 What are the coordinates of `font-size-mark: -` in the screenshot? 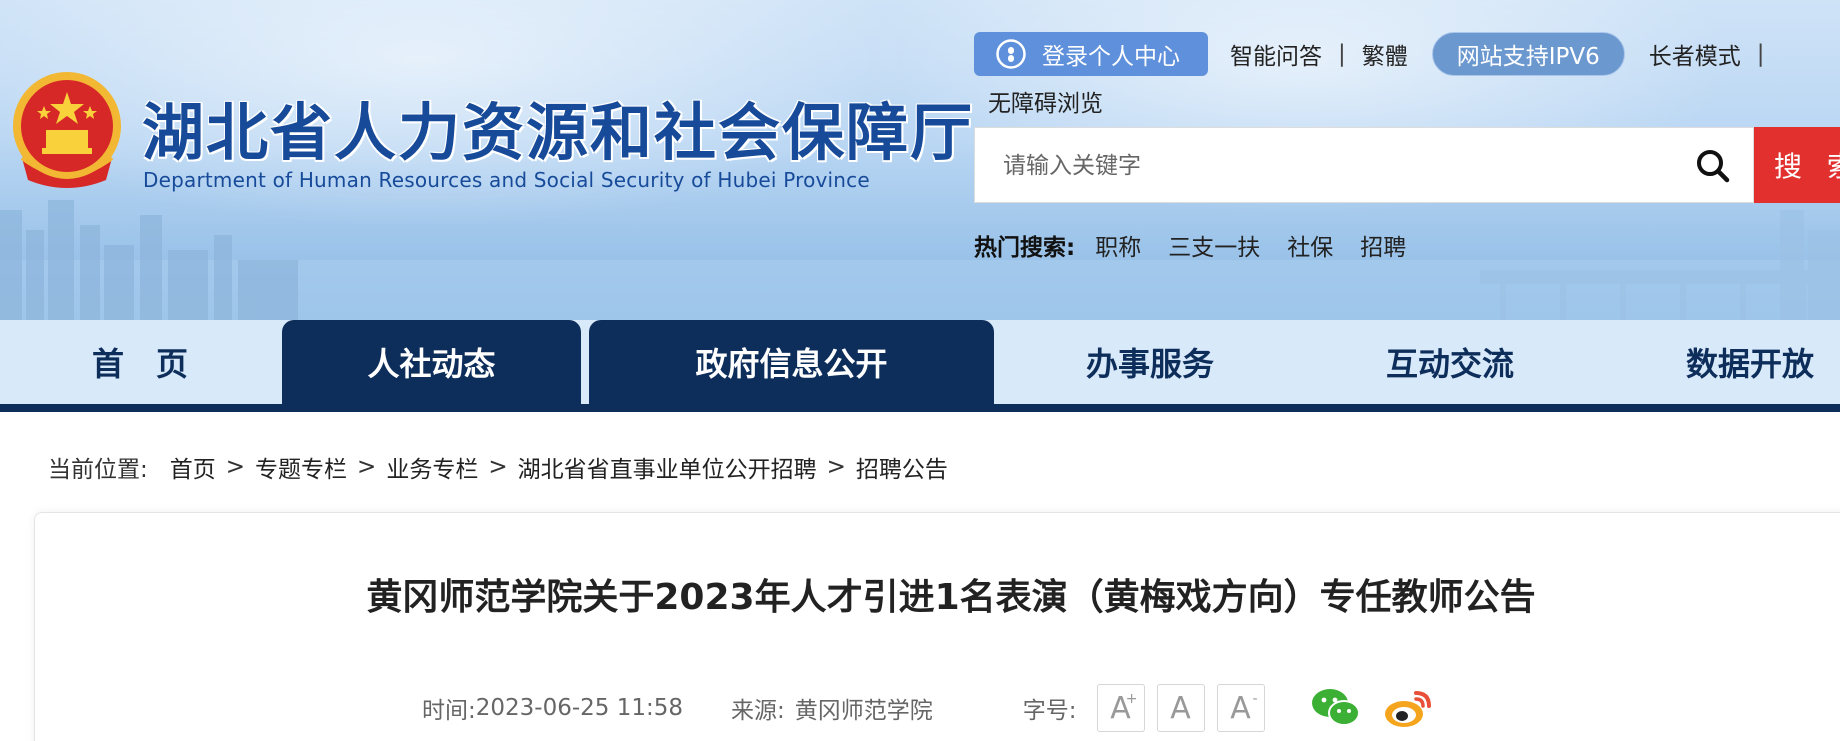 It's located at (1255, 699).